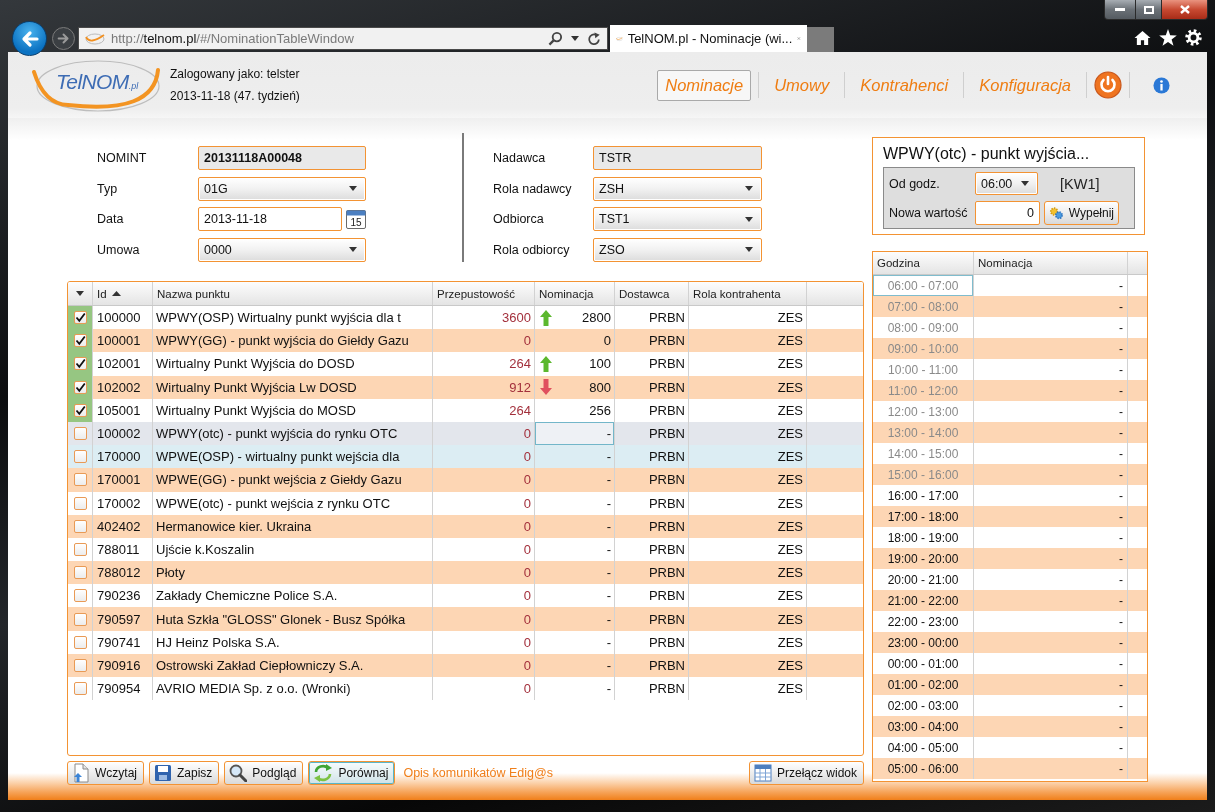  I want to click on field-label: Nowa wartość, so click(929, 213).